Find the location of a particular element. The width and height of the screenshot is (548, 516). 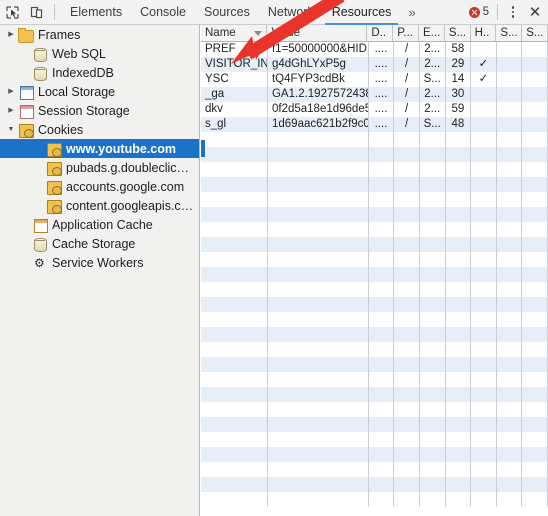

sidebar-item-indexeddb: ▶ IndexedDB is located at coordinates (99, 72).